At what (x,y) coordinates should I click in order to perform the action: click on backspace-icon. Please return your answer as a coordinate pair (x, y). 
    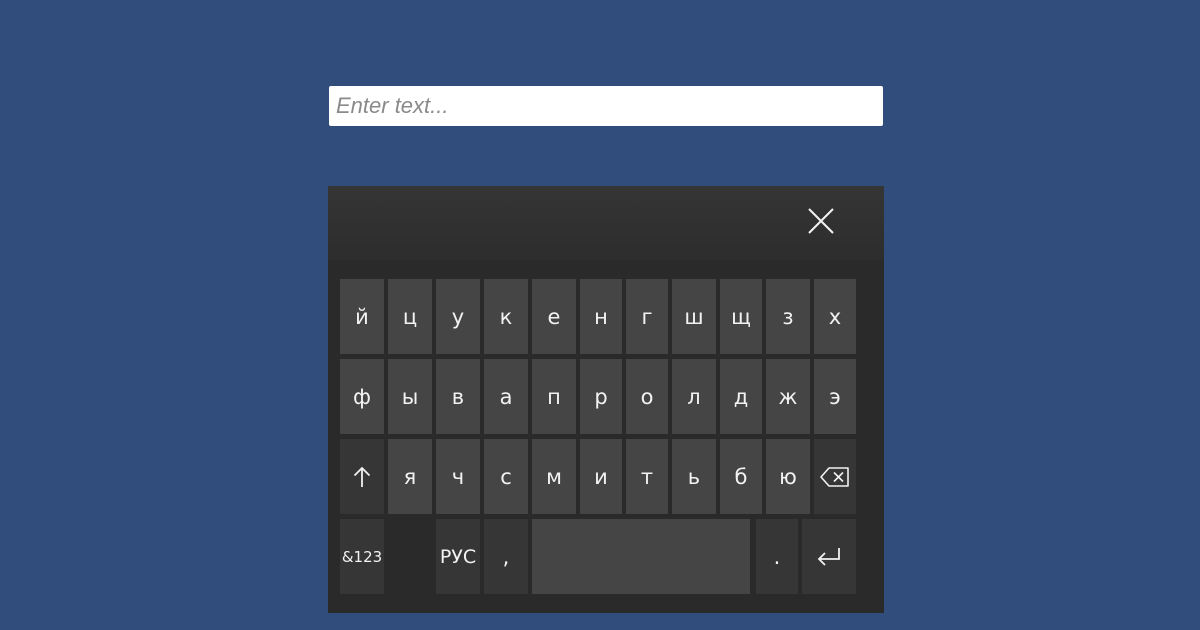
    Looking at the image, I should click on (835, 476).